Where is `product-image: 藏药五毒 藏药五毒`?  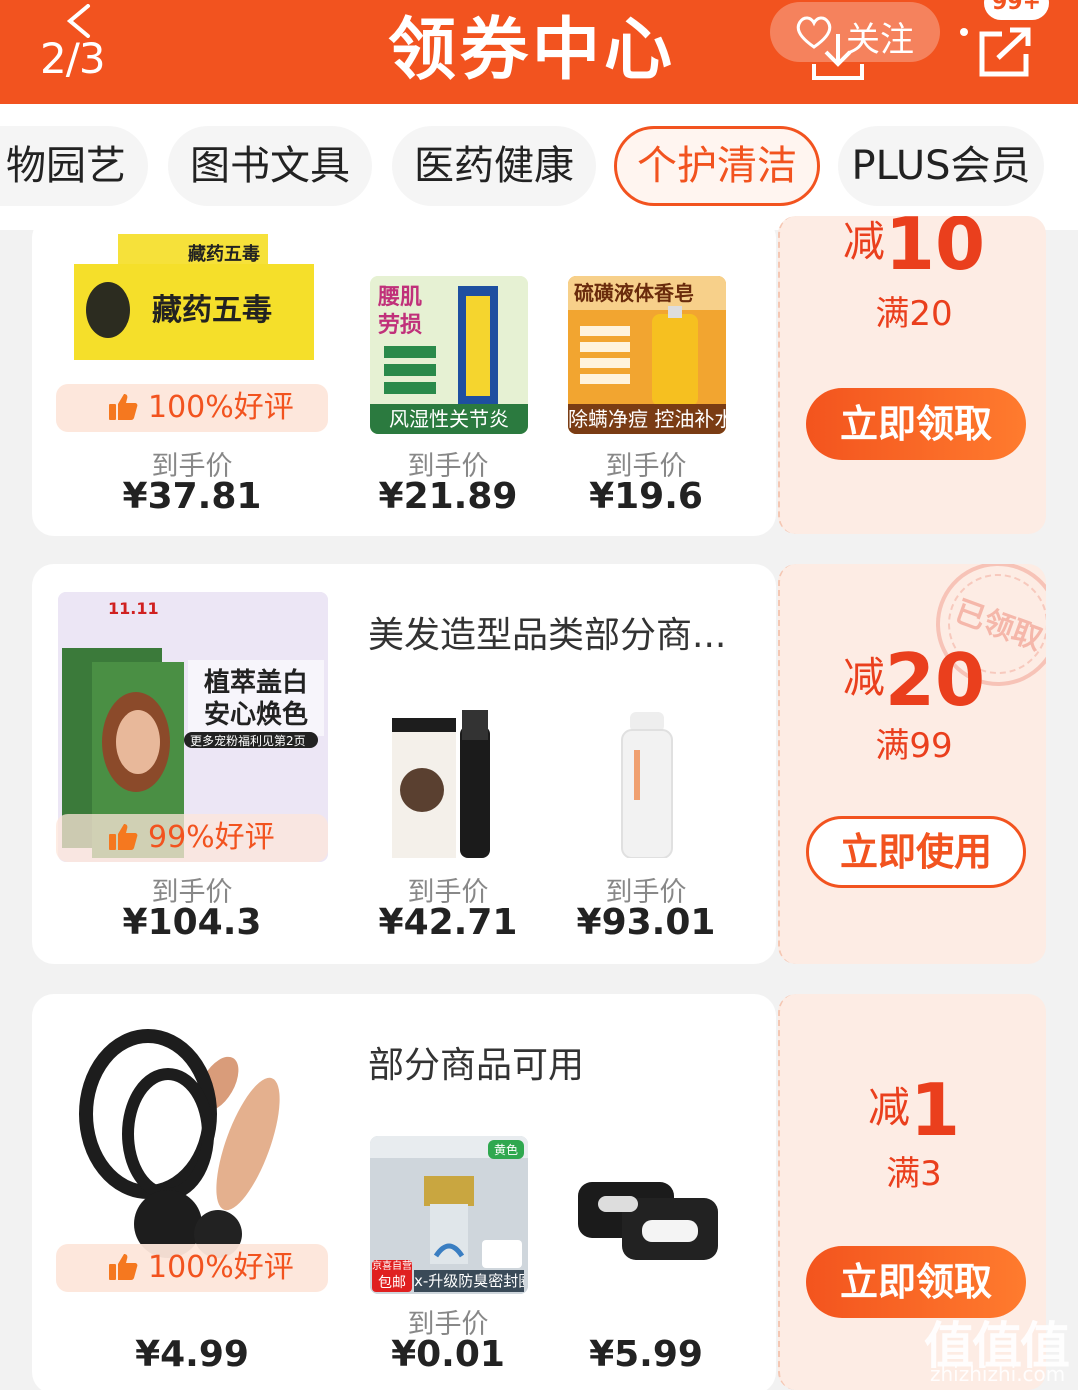
product-image: 藏药五毒 藏药五毒 is located at coordinates (194, 297).